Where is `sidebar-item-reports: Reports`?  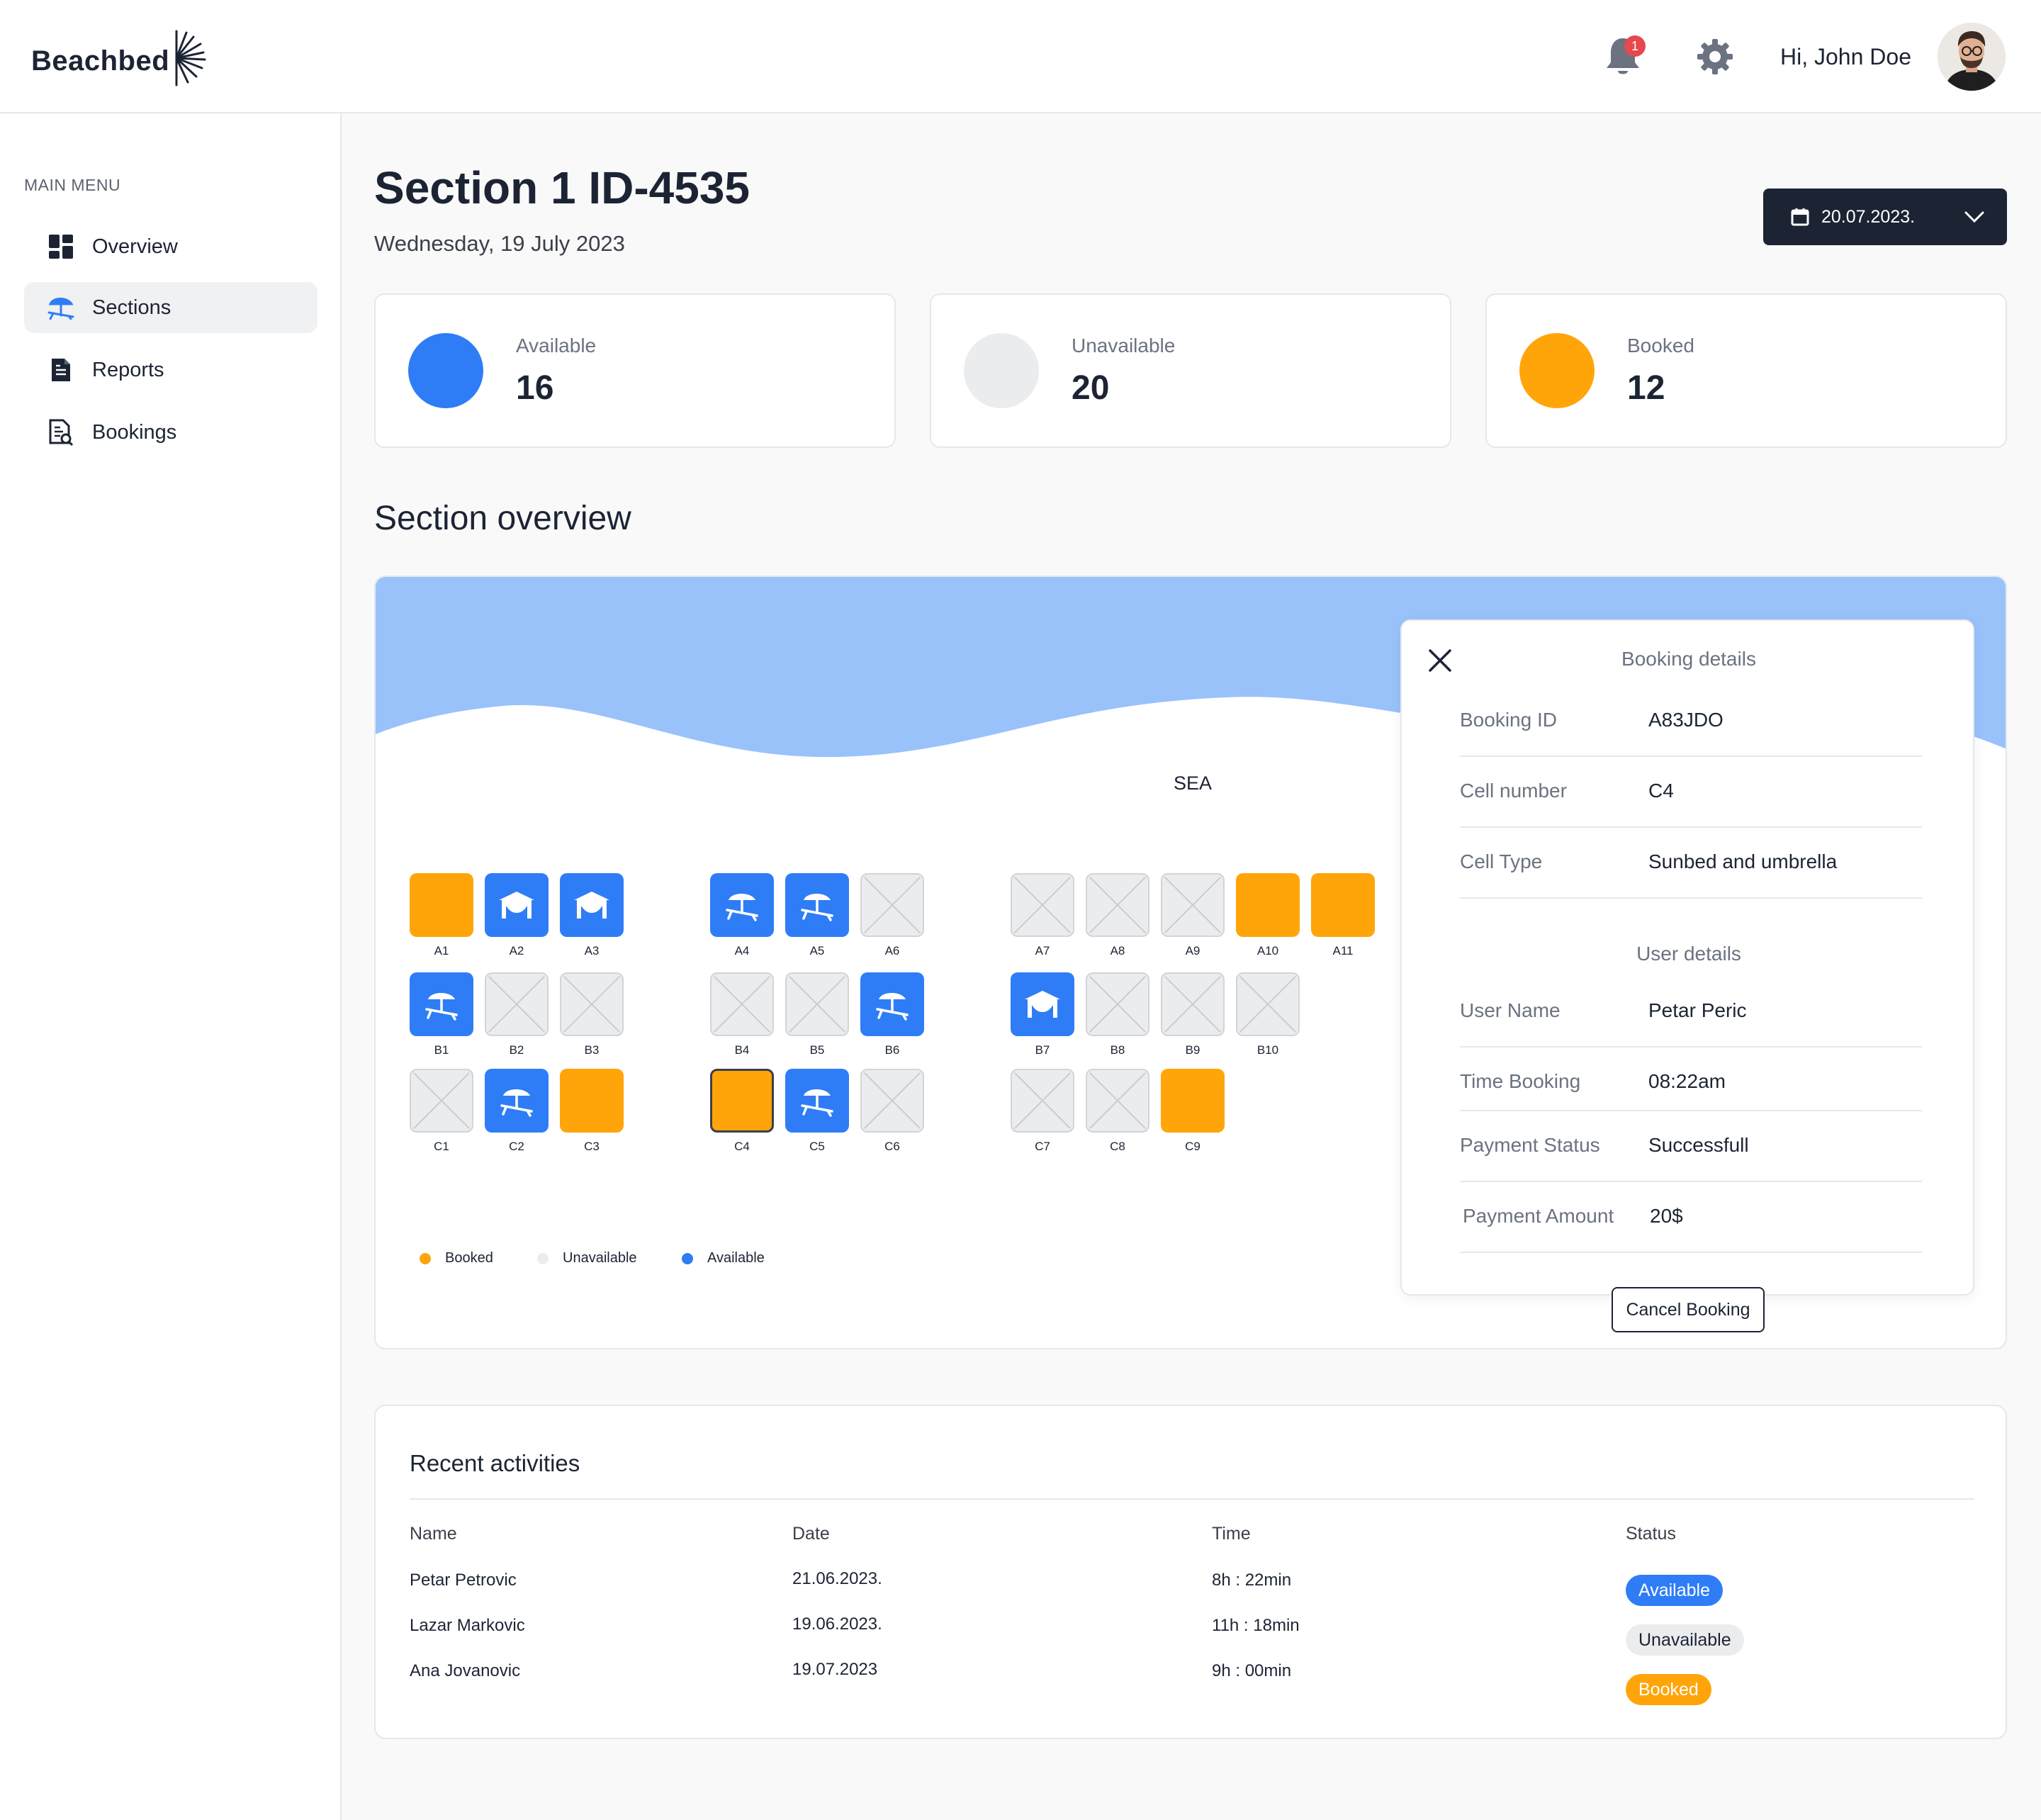 sidebar-item-reports: Reports is located at coordinates (170, 369).